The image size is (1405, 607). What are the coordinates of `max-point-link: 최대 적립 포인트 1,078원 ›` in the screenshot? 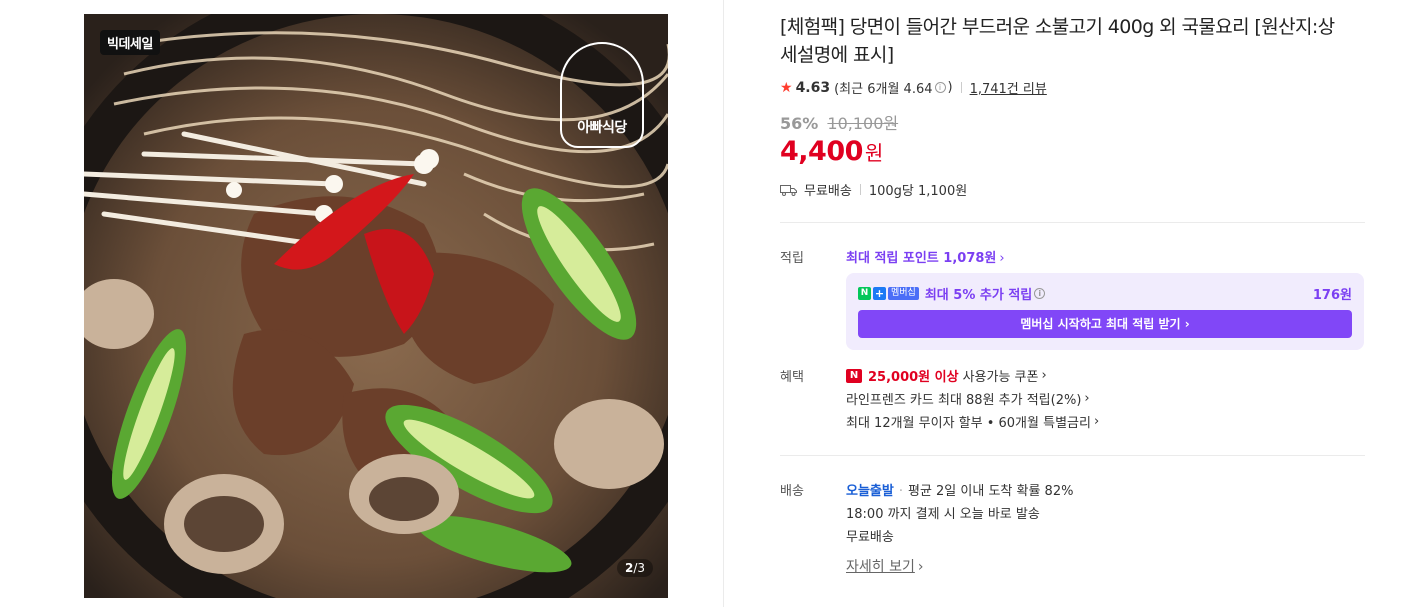 It's located at (925, 256).